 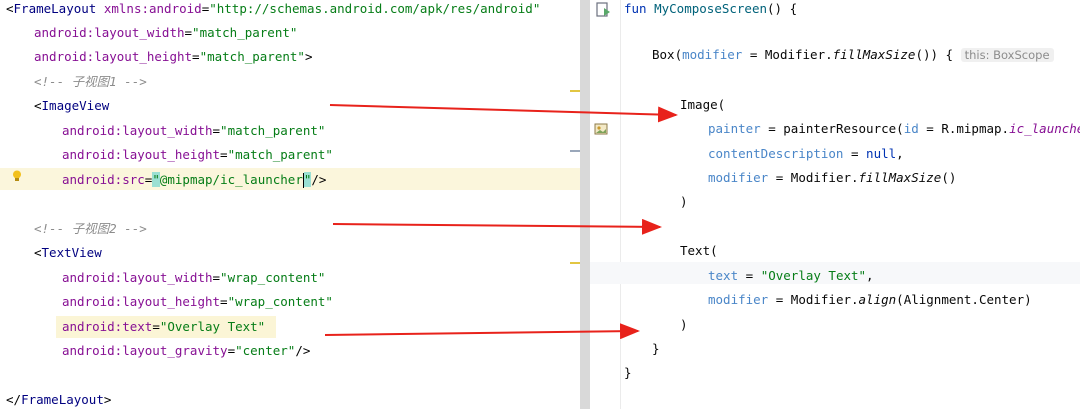 I want to click on xml-line: android:layout_height="wrap_content", so click(x=197, y=302).